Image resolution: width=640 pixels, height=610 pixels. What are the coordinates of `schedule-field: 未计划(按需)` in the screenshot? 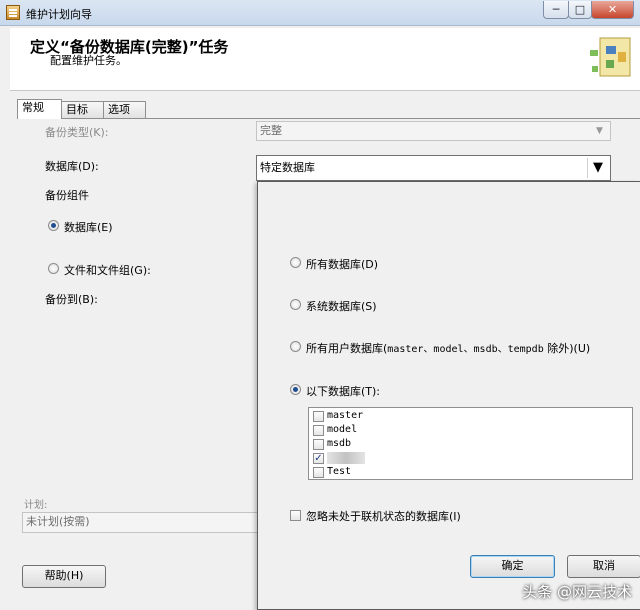 It's located at (140, 522).